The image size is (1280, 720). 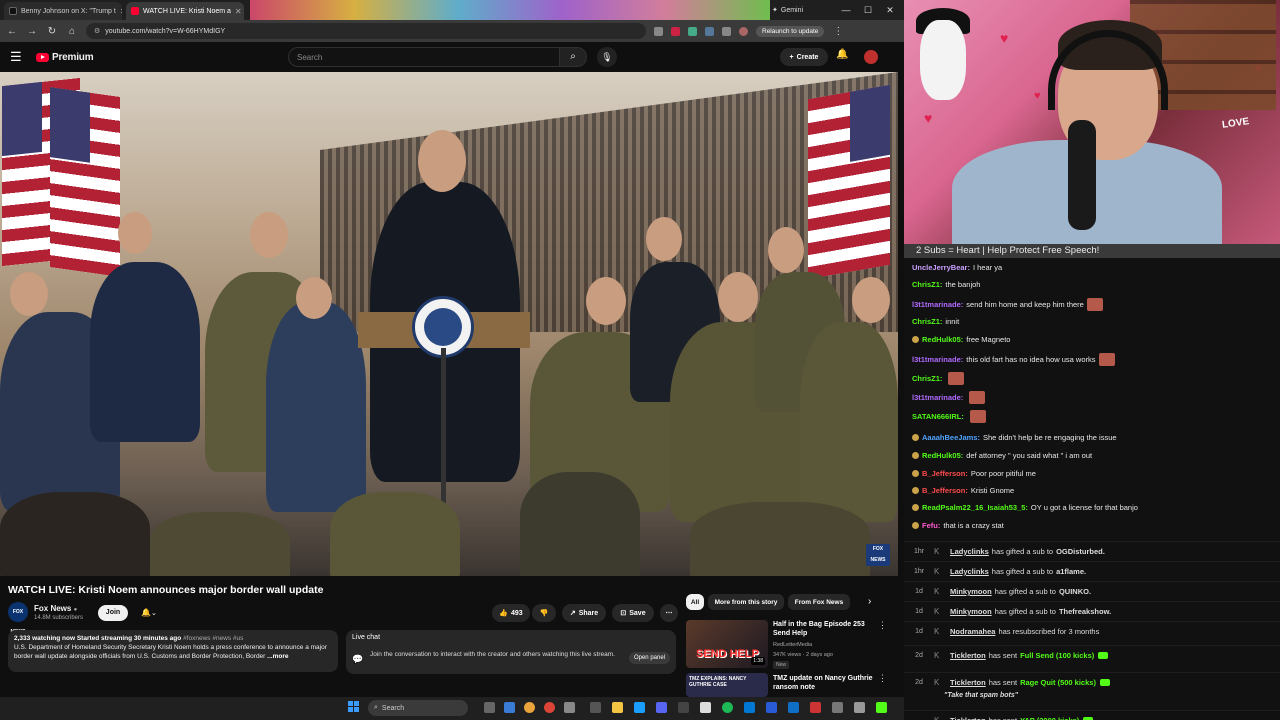 I want to click on gemini-button: ✦ Gemini, so click(x=802, y=10).